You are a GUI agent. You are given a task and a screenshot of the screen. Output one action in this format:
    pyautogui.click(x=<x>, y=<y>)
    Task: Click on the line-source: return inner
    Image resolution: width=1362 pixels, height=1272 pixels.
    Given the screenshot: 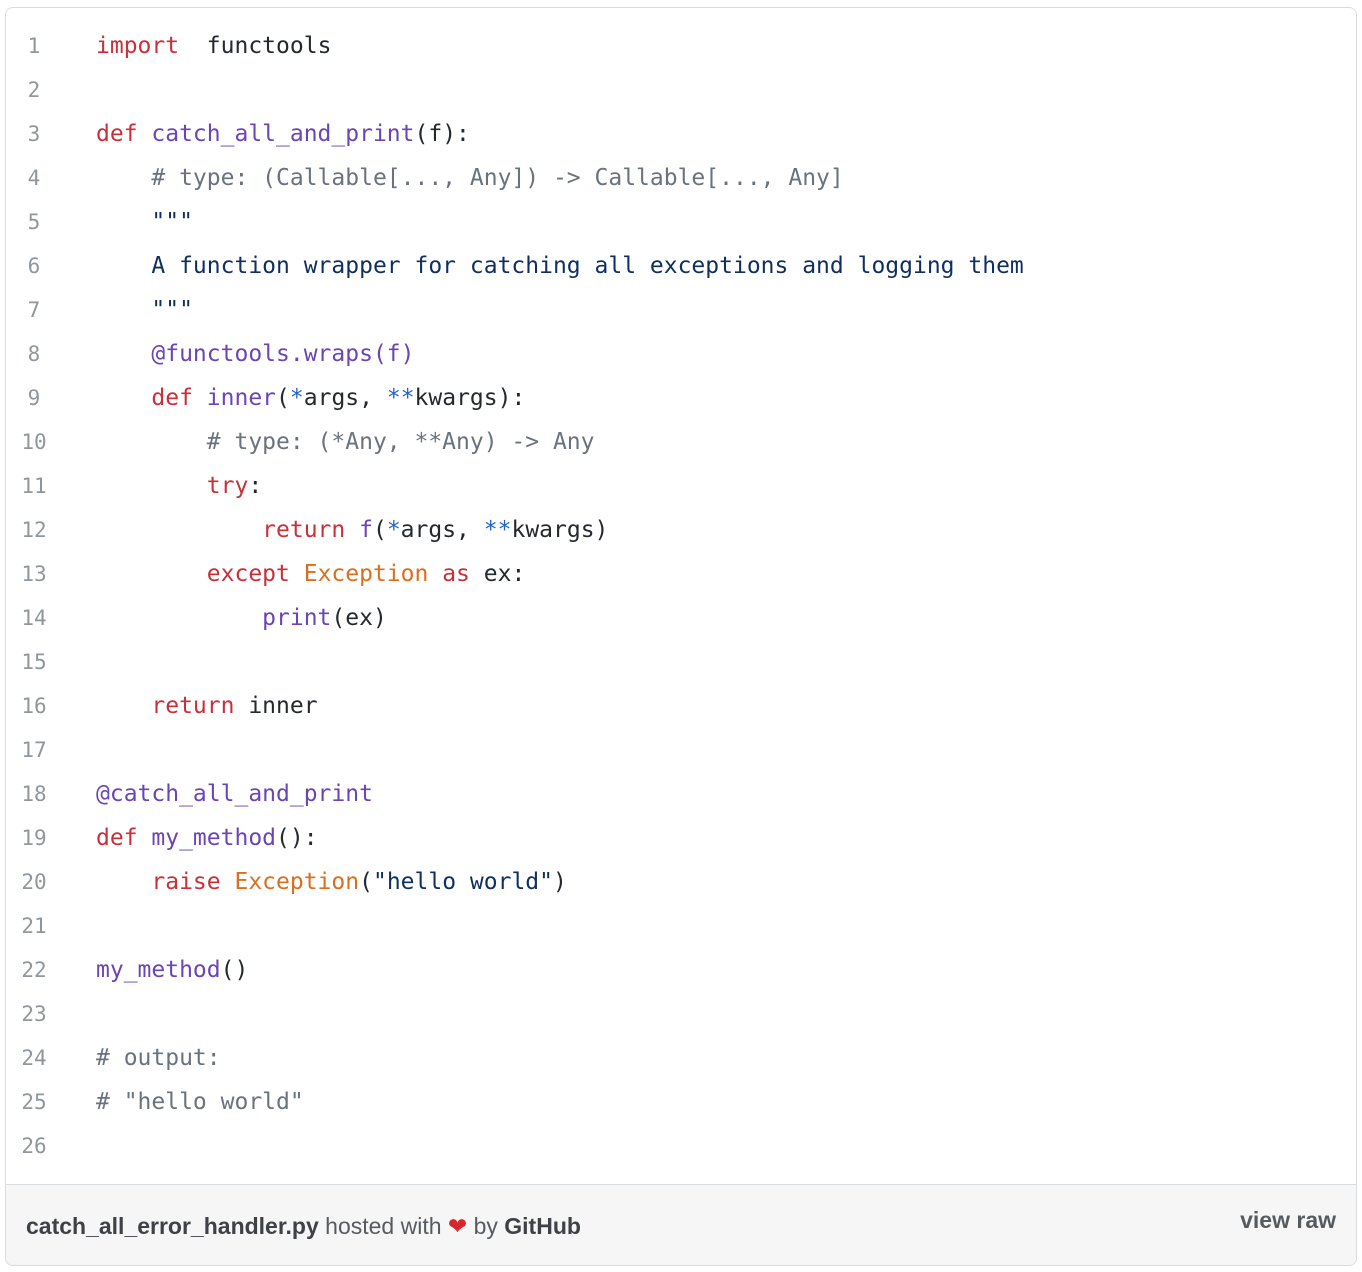 What is the action you would take?
    pyautogui.click(x=207, y=706)
    